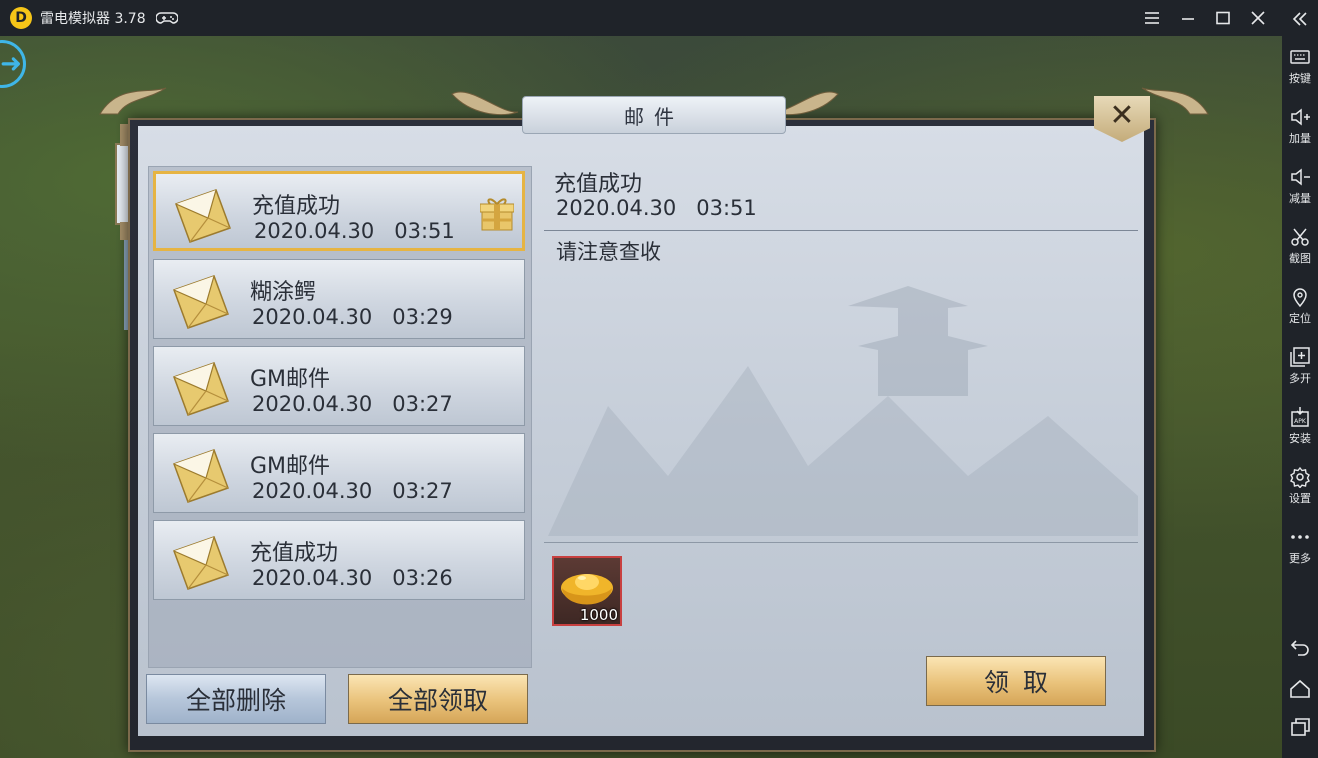 This screenshot has height=758, width=1318. Describe the element at coordinates (1300, 546) in the screenshot. I see `sidebar-item-more: 更多` at that location.